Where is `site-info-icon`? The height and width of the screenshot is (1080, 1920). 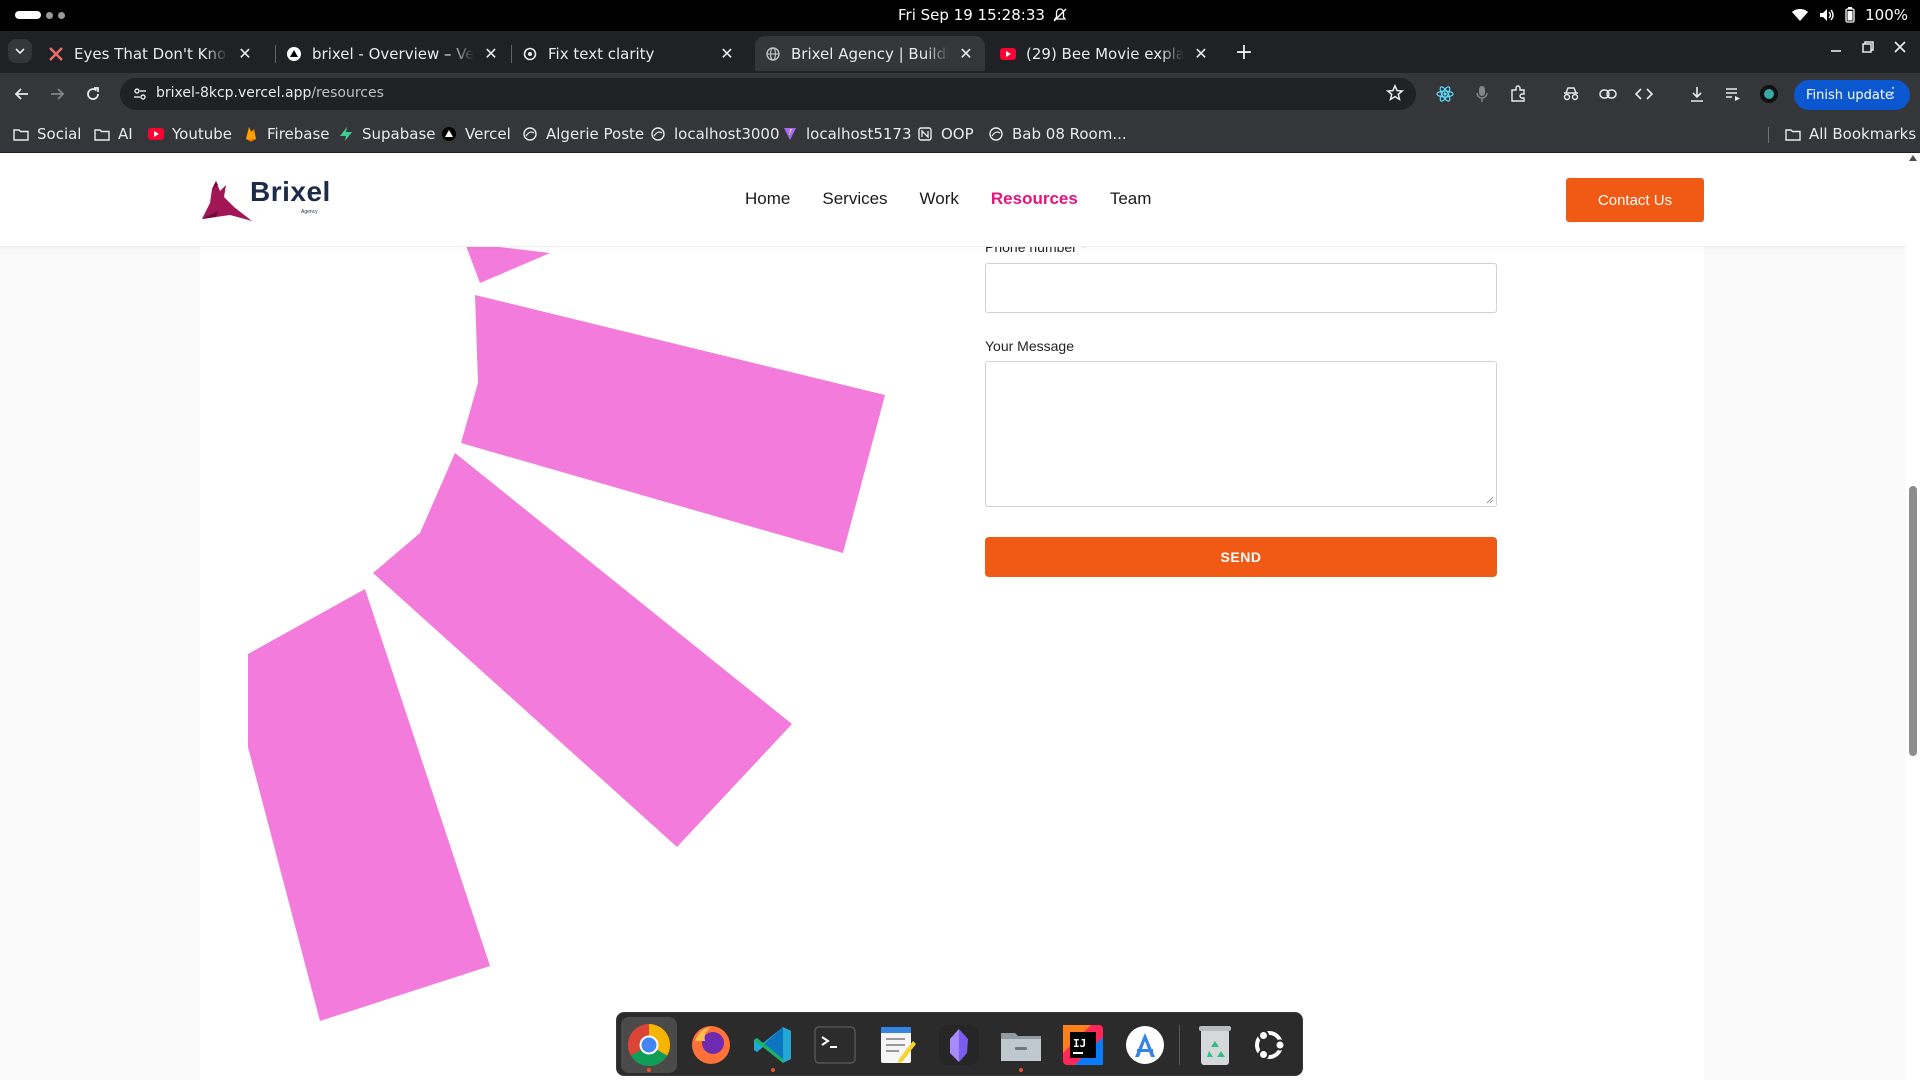
site-info-icon is located at coordinates (140, 94).